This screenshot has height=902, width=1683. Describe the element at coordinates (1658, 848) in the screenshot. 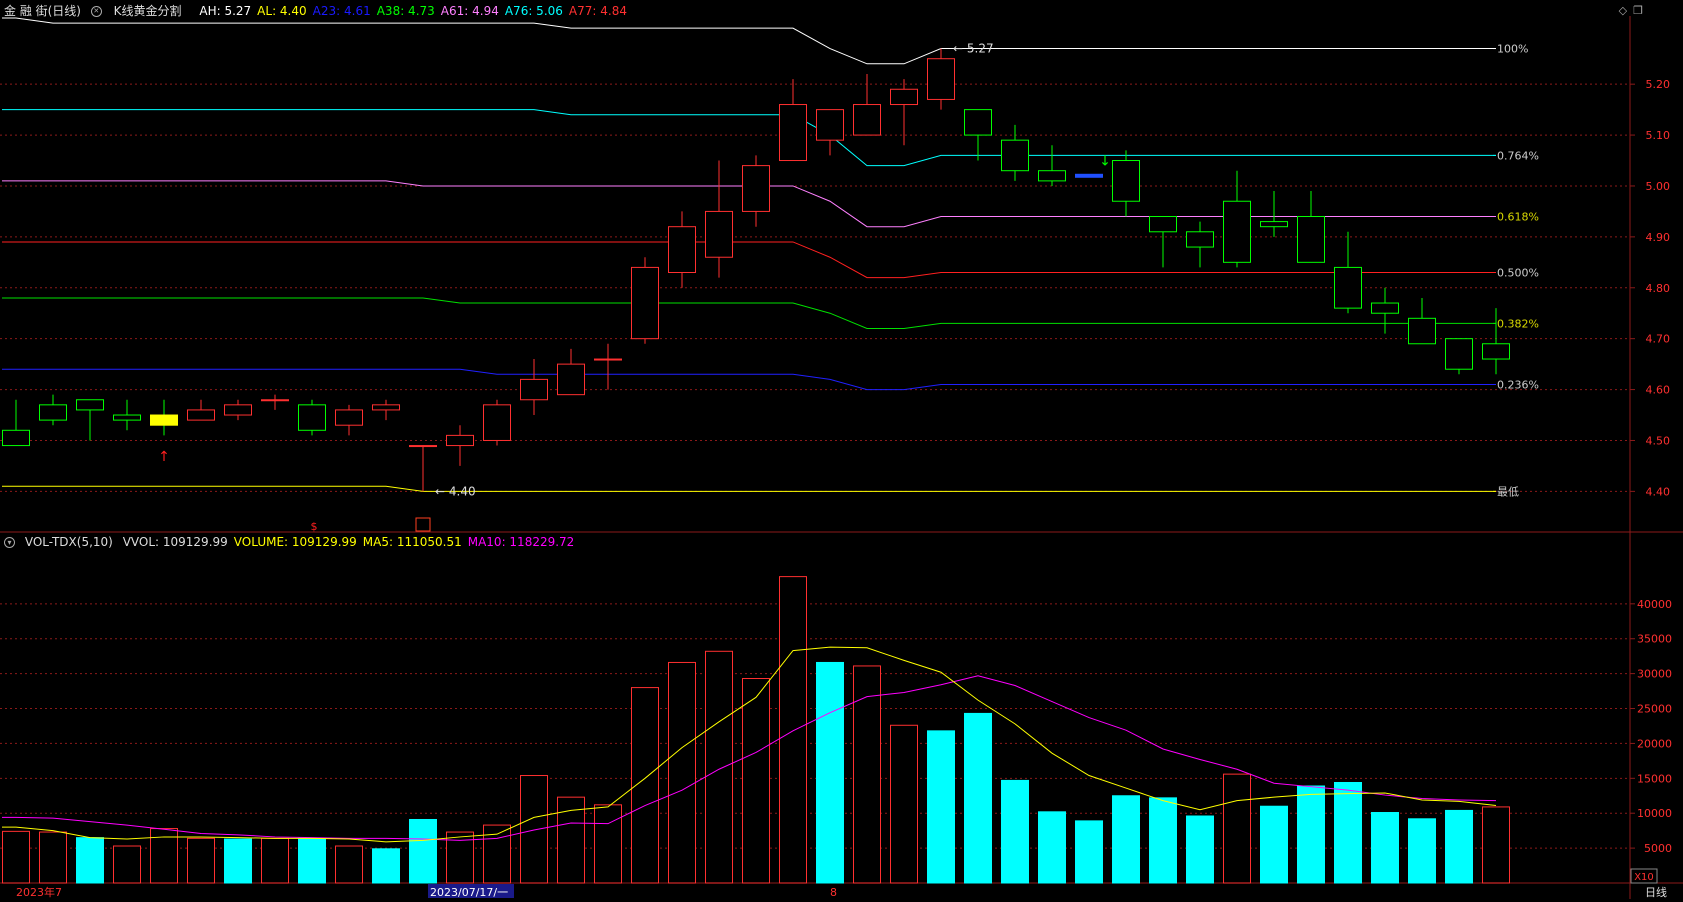

I see `volume-tick-label: 5000` at that location.